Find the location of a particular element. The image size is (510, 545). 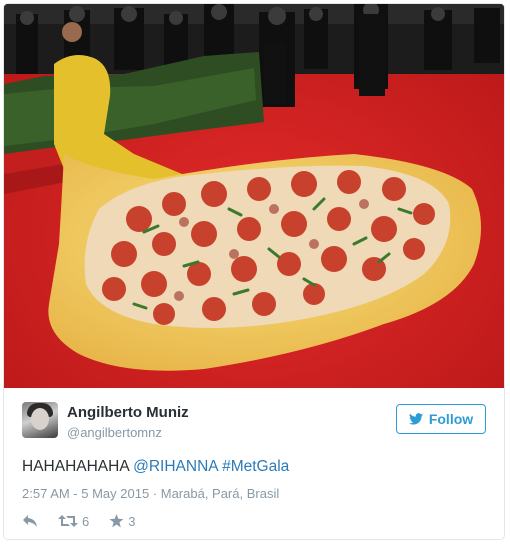

reply-icon is located at coordinates (30, 521).